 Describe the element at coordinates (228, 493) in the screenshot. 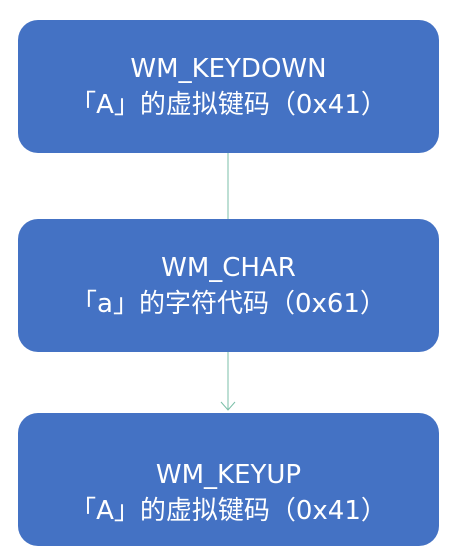

I see `node-text-group: WM_KEYUP 「A」的虚拟键码（0x41）` at that location.